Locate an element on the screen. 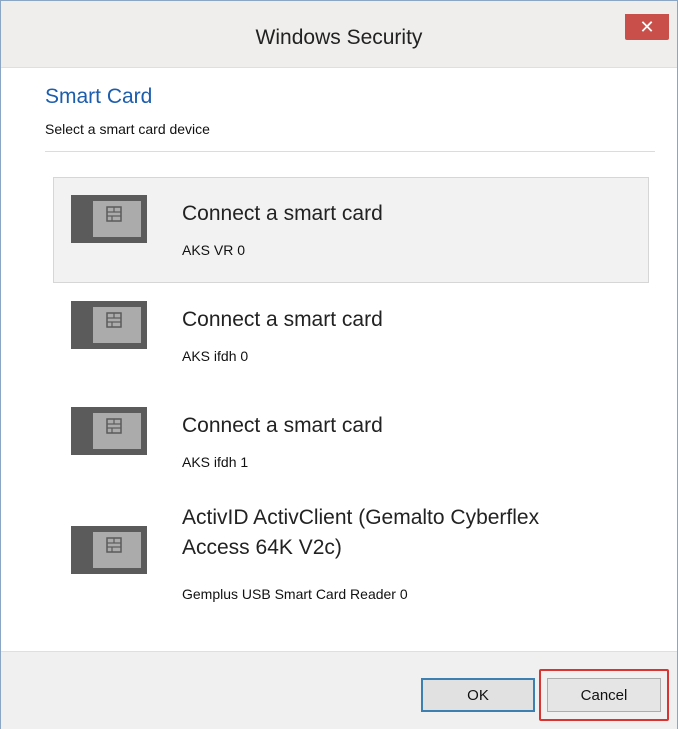  device-reader: AKS VR 0 is located at coordinates (214, 250).